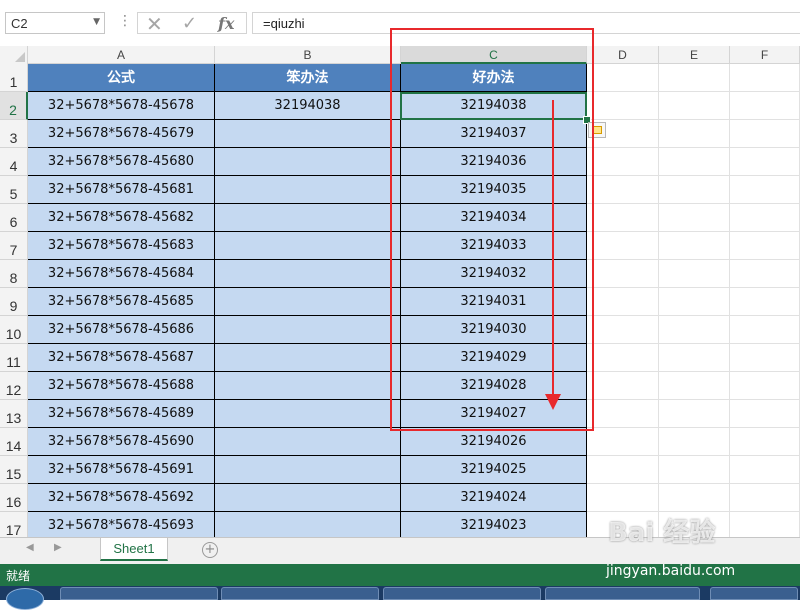 This screenshot has height=610, width=800. Describe the element at coordinates (494, 498) in the screenshot. I see `cell-c: 32194024` at that location.